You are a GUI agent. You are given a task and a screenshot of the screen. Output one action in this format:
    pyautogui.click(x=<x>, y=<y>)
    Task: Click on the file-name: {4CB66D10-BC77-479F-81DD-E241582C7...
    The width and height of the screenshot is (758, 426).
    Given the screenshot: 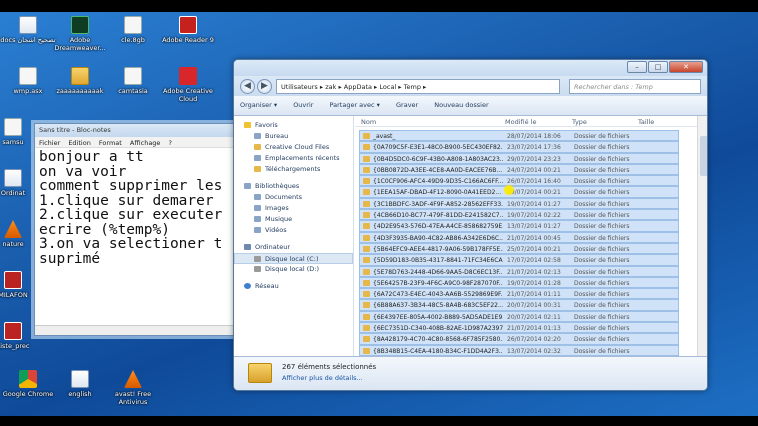 What is the action you would take?
    pyautogui.click(x=438, y=216)
    